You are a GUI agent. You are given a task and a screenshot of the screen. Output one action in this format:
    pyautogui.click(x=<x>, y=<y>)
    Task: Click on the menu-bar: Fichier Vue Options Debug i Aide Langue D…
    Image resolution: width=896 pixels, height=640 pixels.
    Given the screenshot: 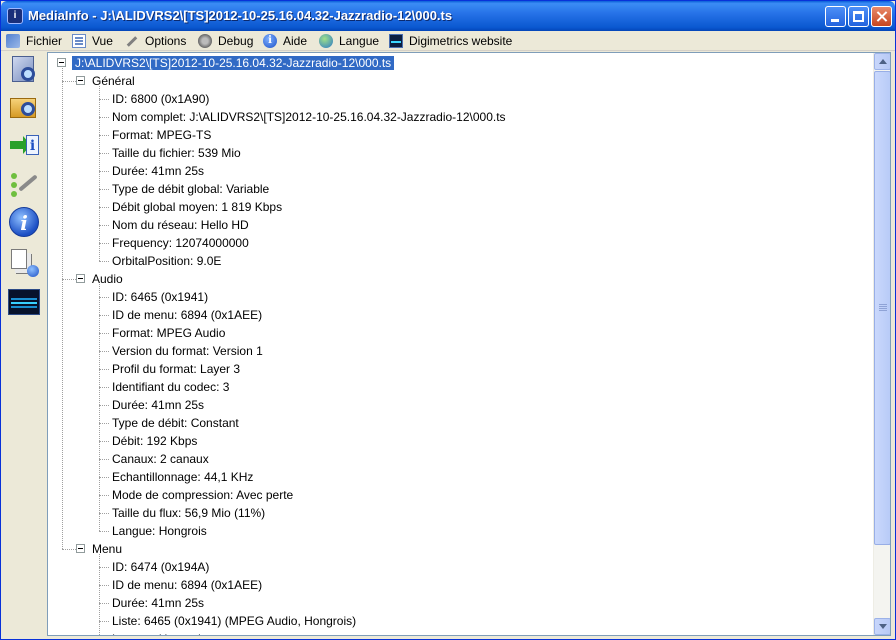 What is the action you would take?
    pyautogui.click(x=448, y=41)
    